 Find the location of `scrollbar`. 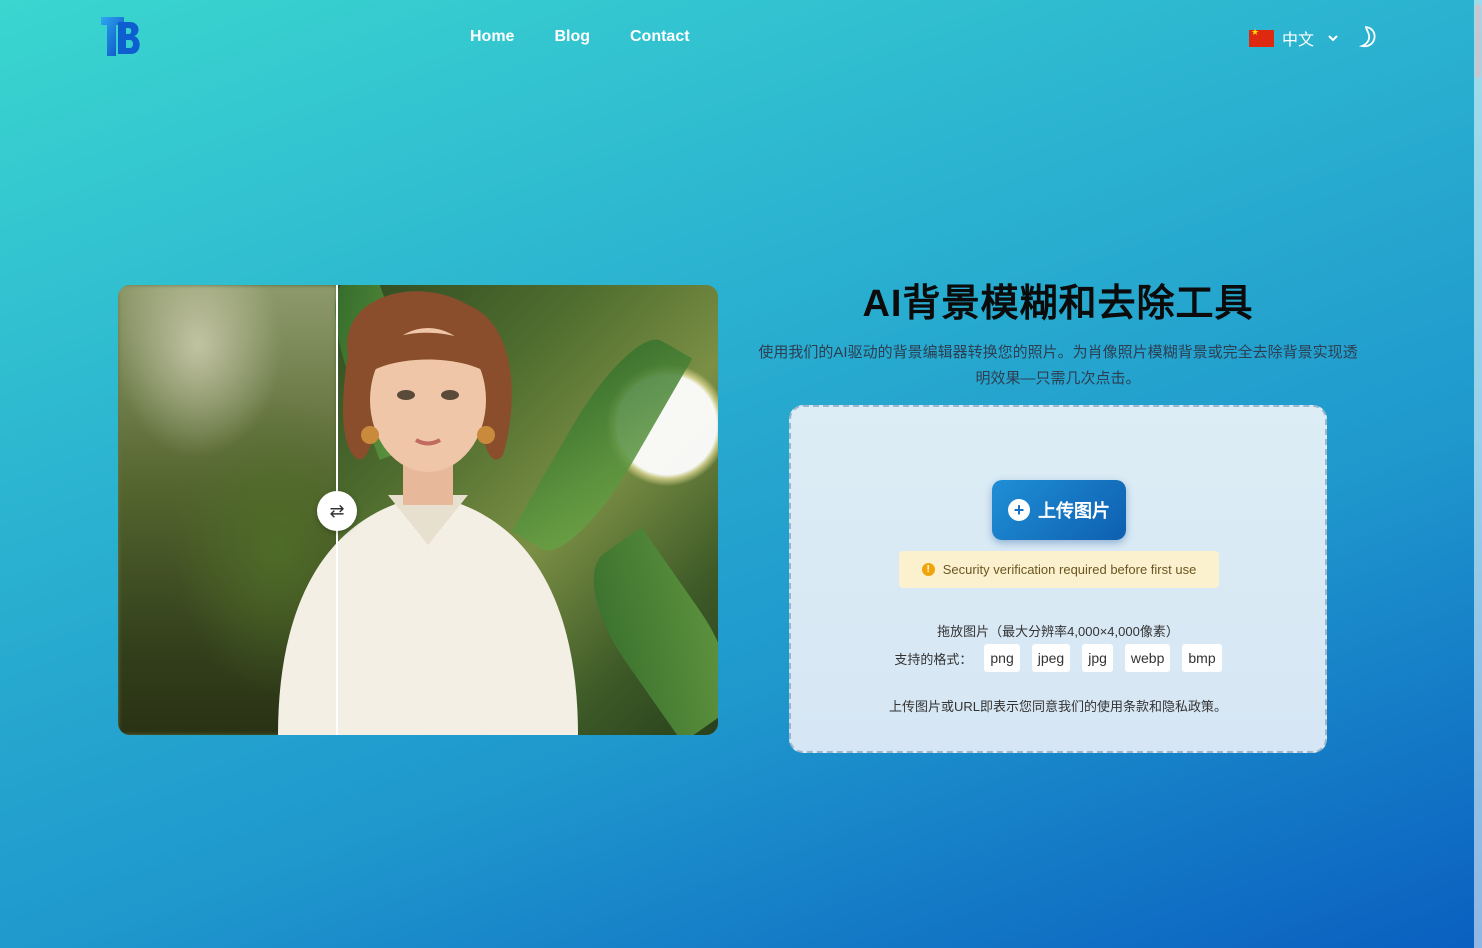

scrollbar is located at coordinates (1478, 474).